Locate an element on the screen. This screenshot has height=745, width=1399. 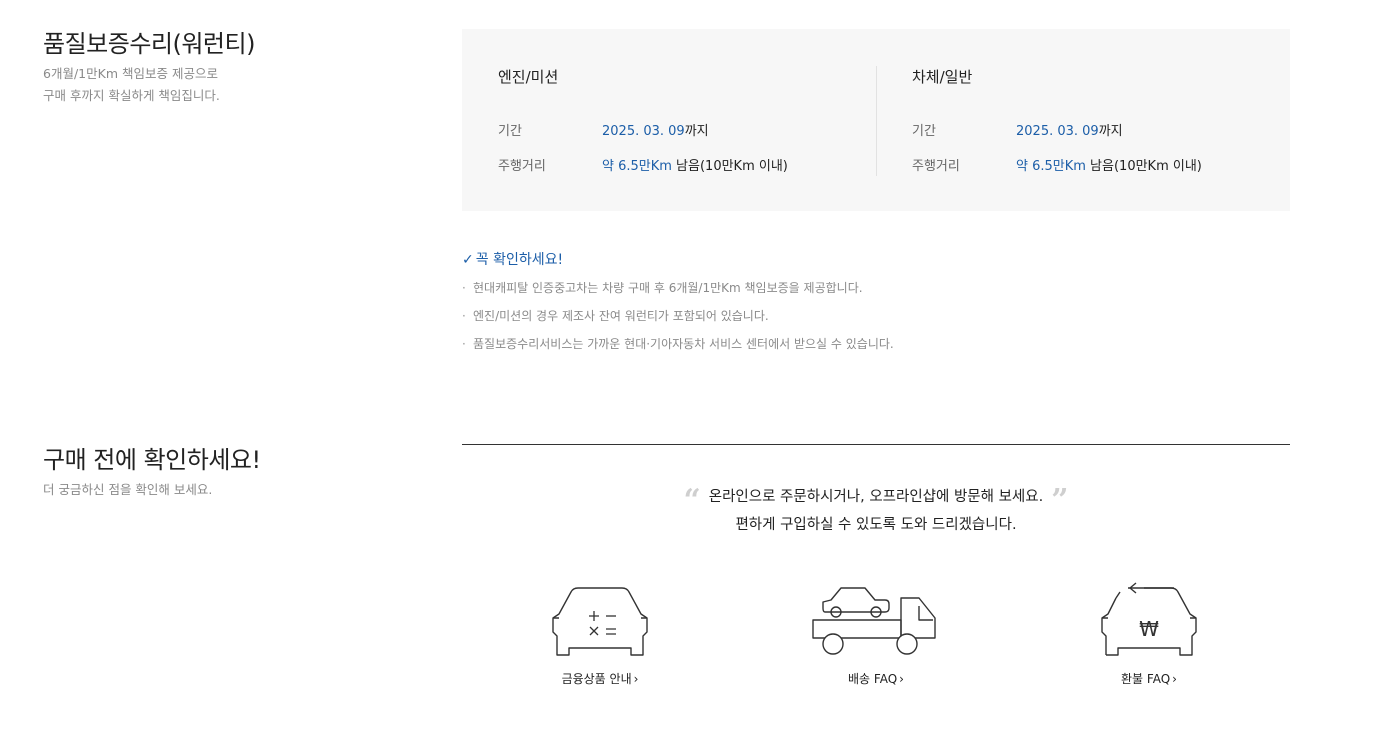
column-title: 엔진/미션 is located at coordinates (528, 77).